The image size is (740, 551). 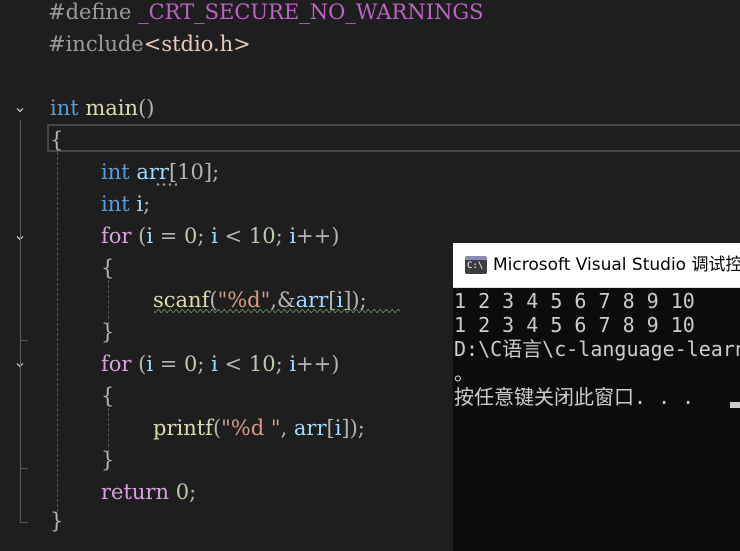 I want to click on fold-region-for2-end, so click(x=24, y=468).